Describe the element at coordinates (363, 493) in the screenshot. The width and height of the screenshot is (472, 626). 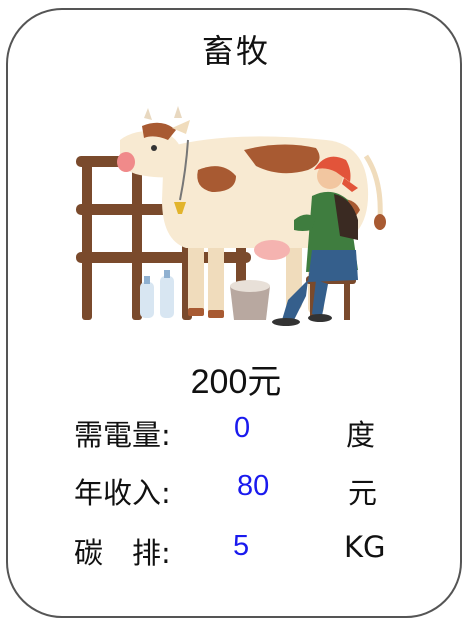
I see `stat-unit: 元` at that location.